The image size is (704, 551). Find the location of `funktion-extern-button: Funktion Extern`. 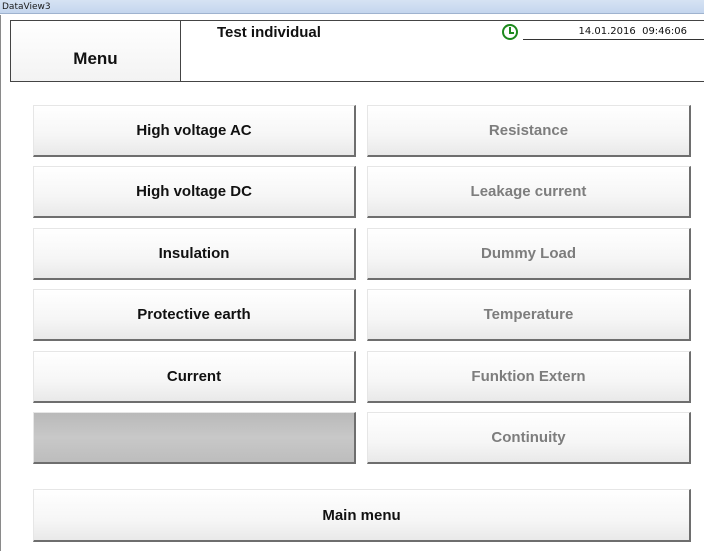

funktion-extern-button: Funktion Extern is located at coordinates (529, 377).